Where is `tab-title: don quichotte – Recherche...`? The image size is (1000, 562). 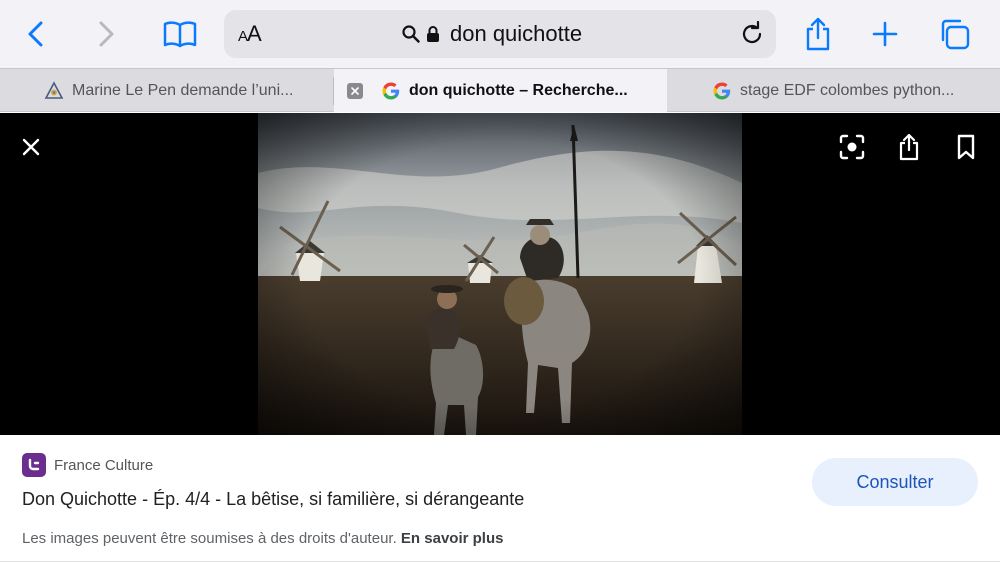
tab-title: don quichotte – Recherche... is located at coordinates (518, 90).